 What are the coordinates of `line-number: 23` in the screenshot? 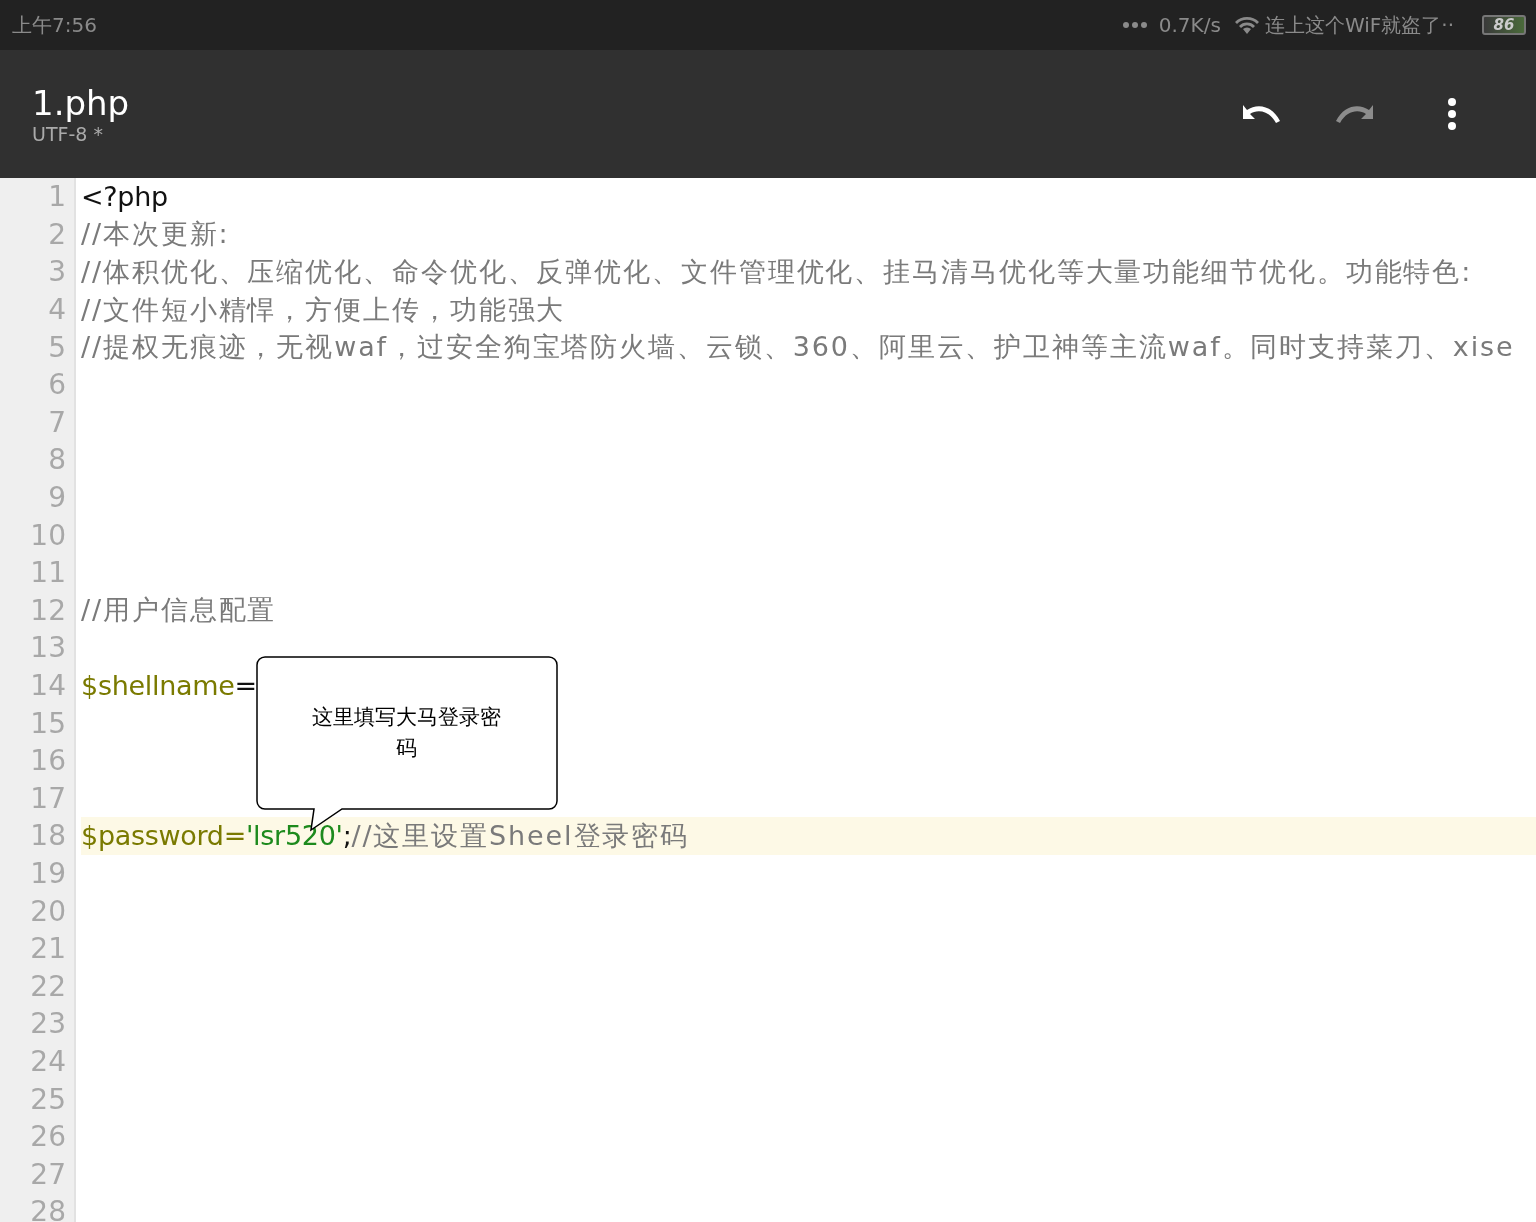 It's located at (47, 1024).